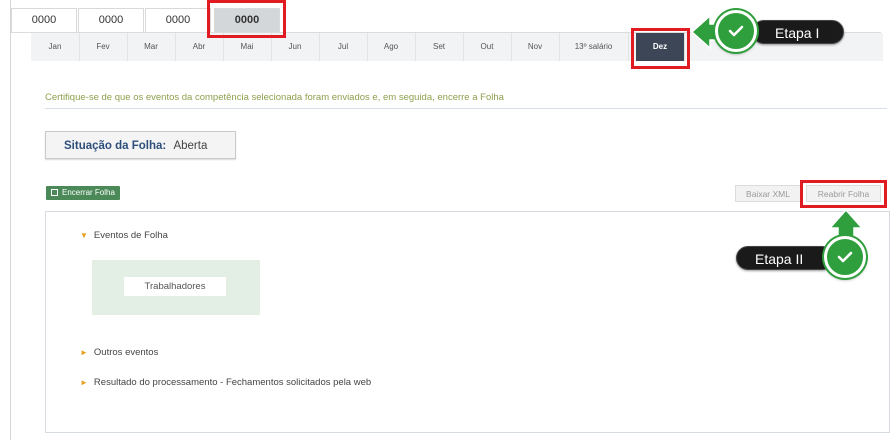 This screenshot has height=440, width=894. I want to click on trabalhadores-button: Trabalhadores, so click(175, 286).